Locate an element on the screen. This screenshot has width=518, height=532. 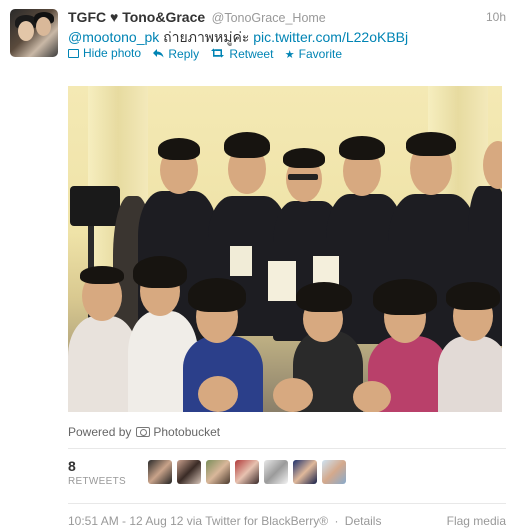
author-avatar is located at coordinates (34, 33).